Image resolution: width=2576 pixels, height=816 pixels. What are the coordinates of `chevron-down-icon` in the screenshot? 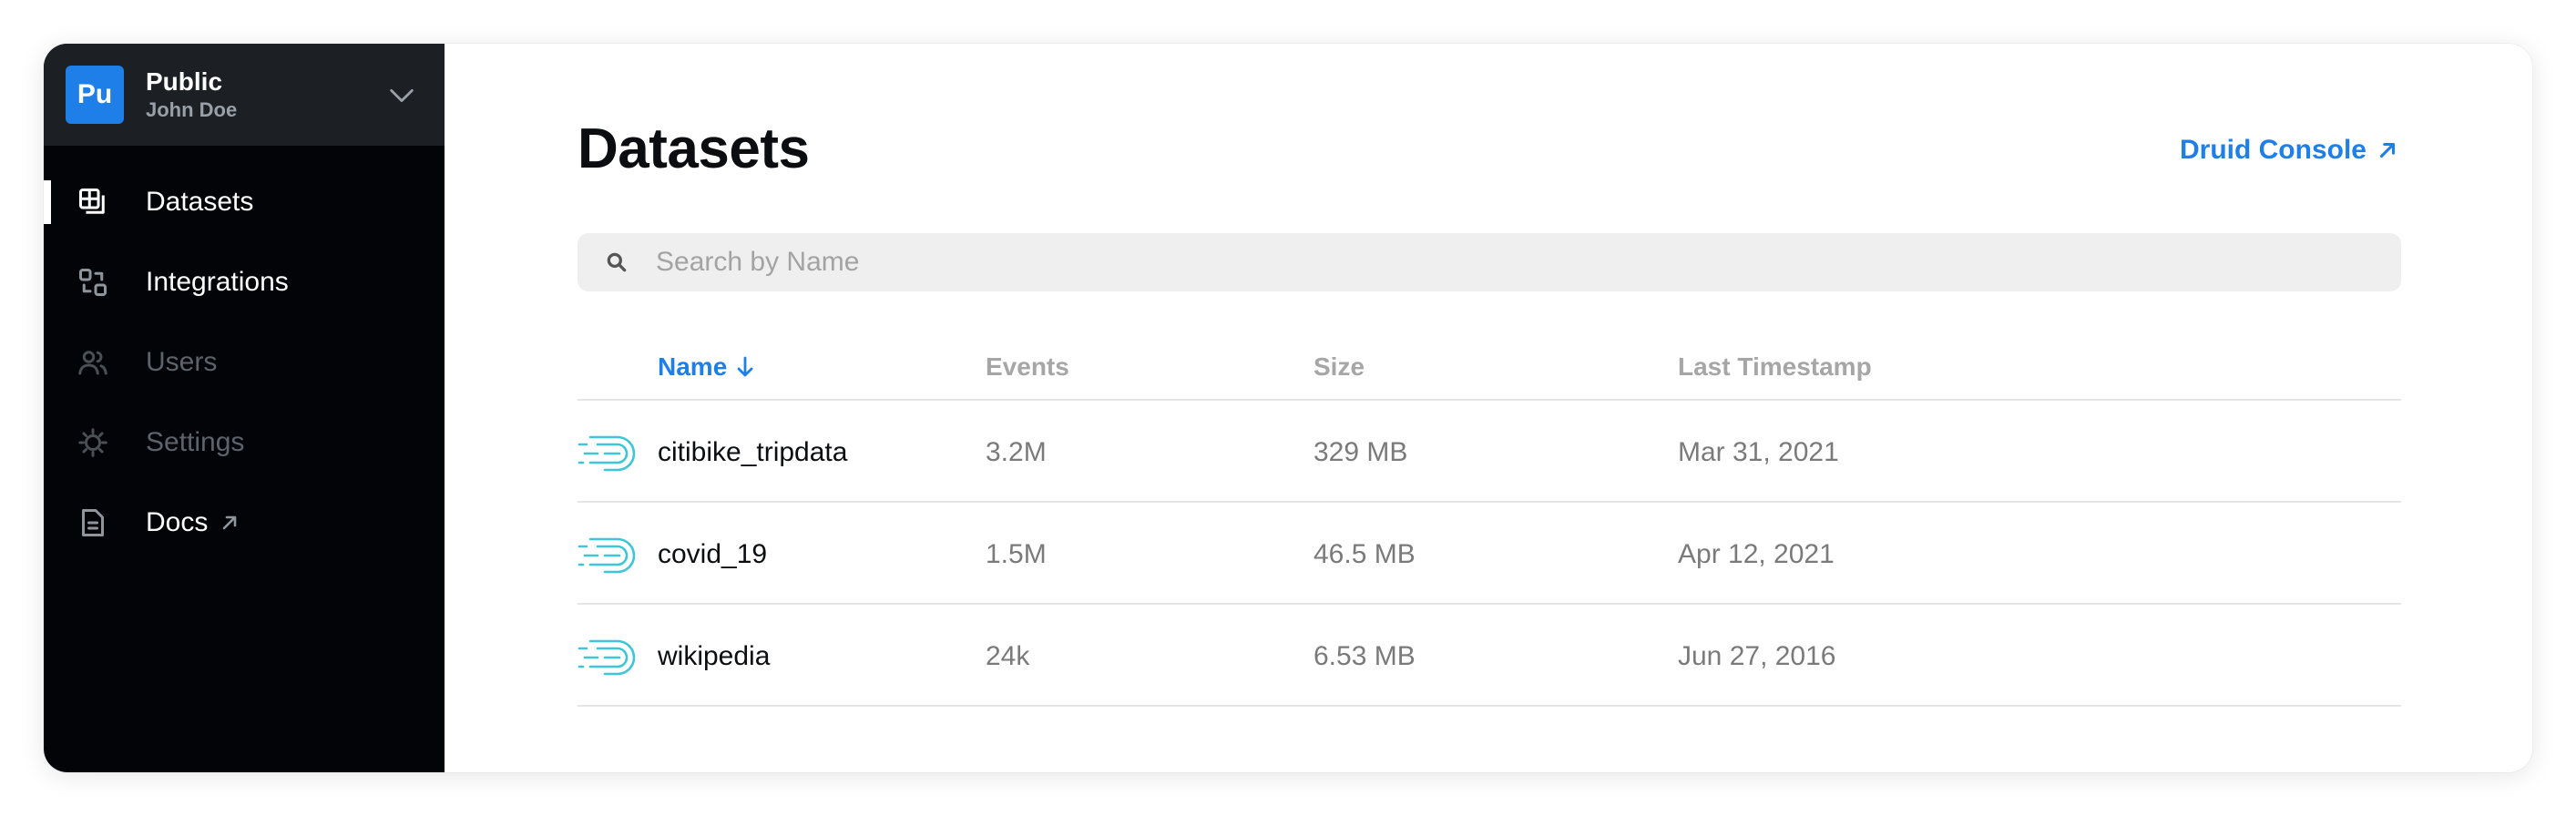 It's located at (402, 96).